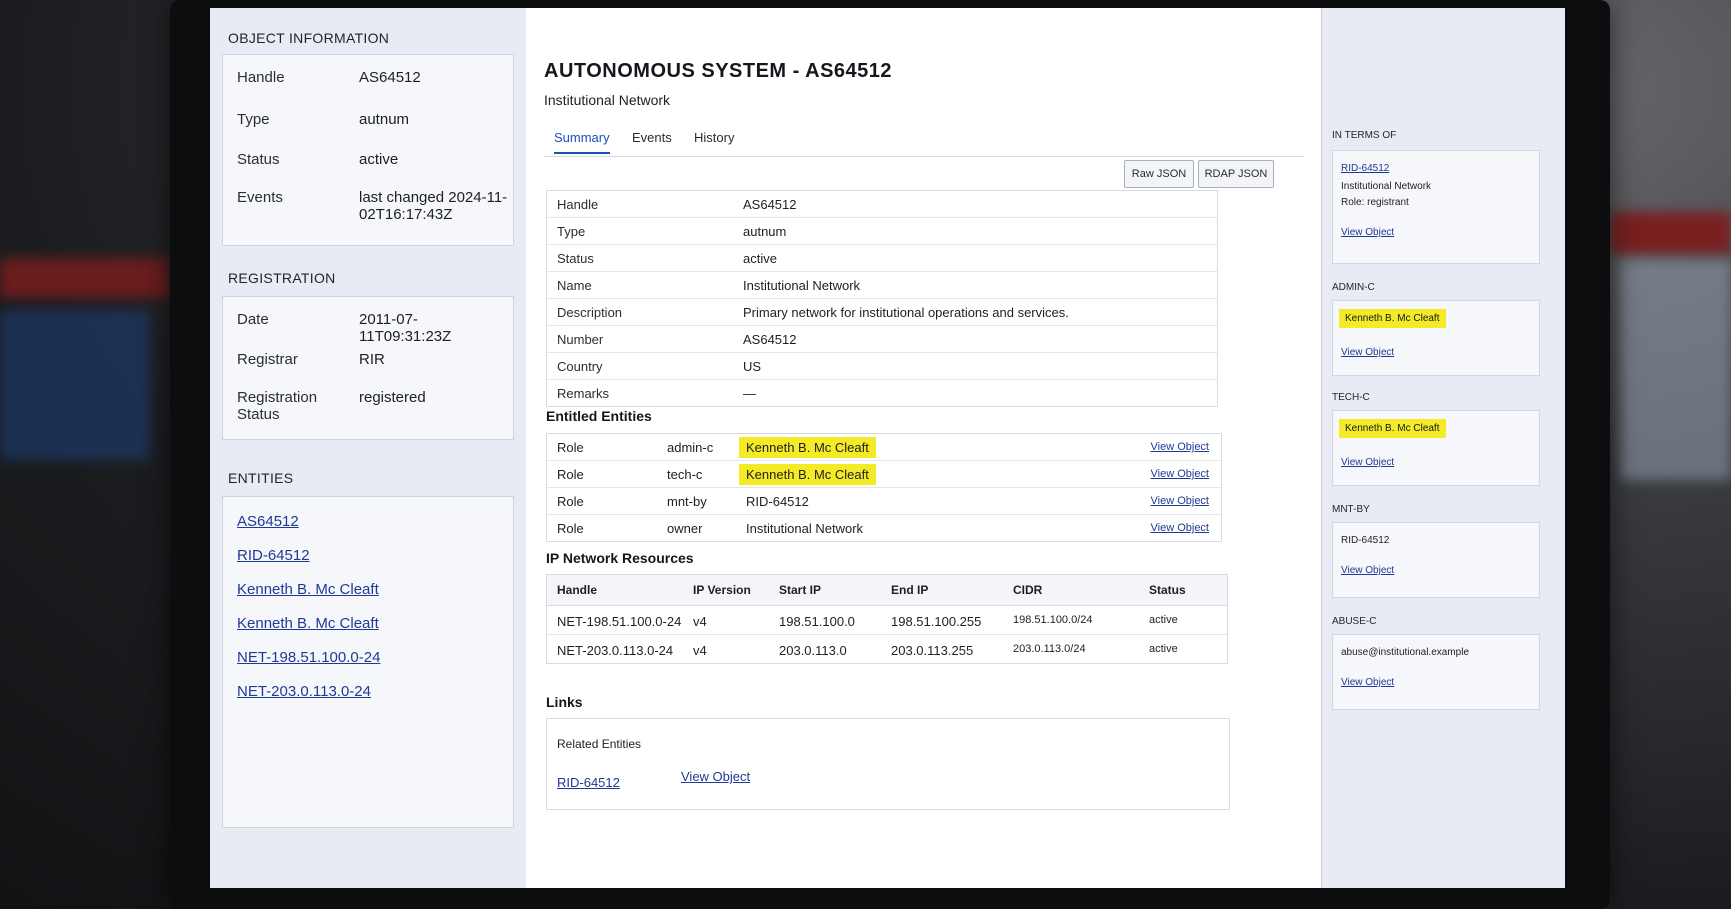  Describe the element at coordinates (1236, 174) in the screenshot. I see `rdap-json-button: RDAP JSON` at that location.